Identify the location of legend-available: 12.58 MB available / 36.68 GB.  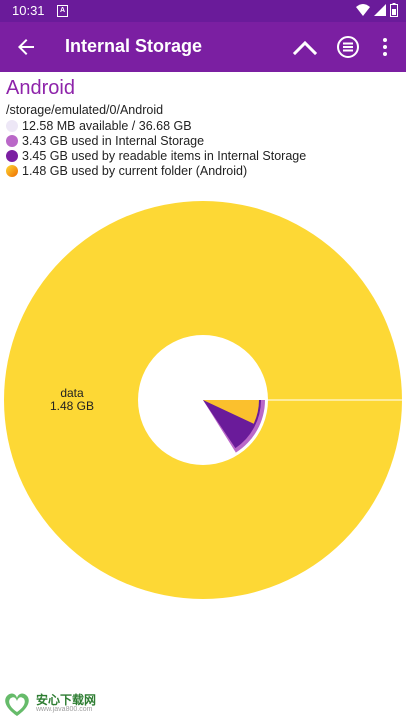
(99, 125).